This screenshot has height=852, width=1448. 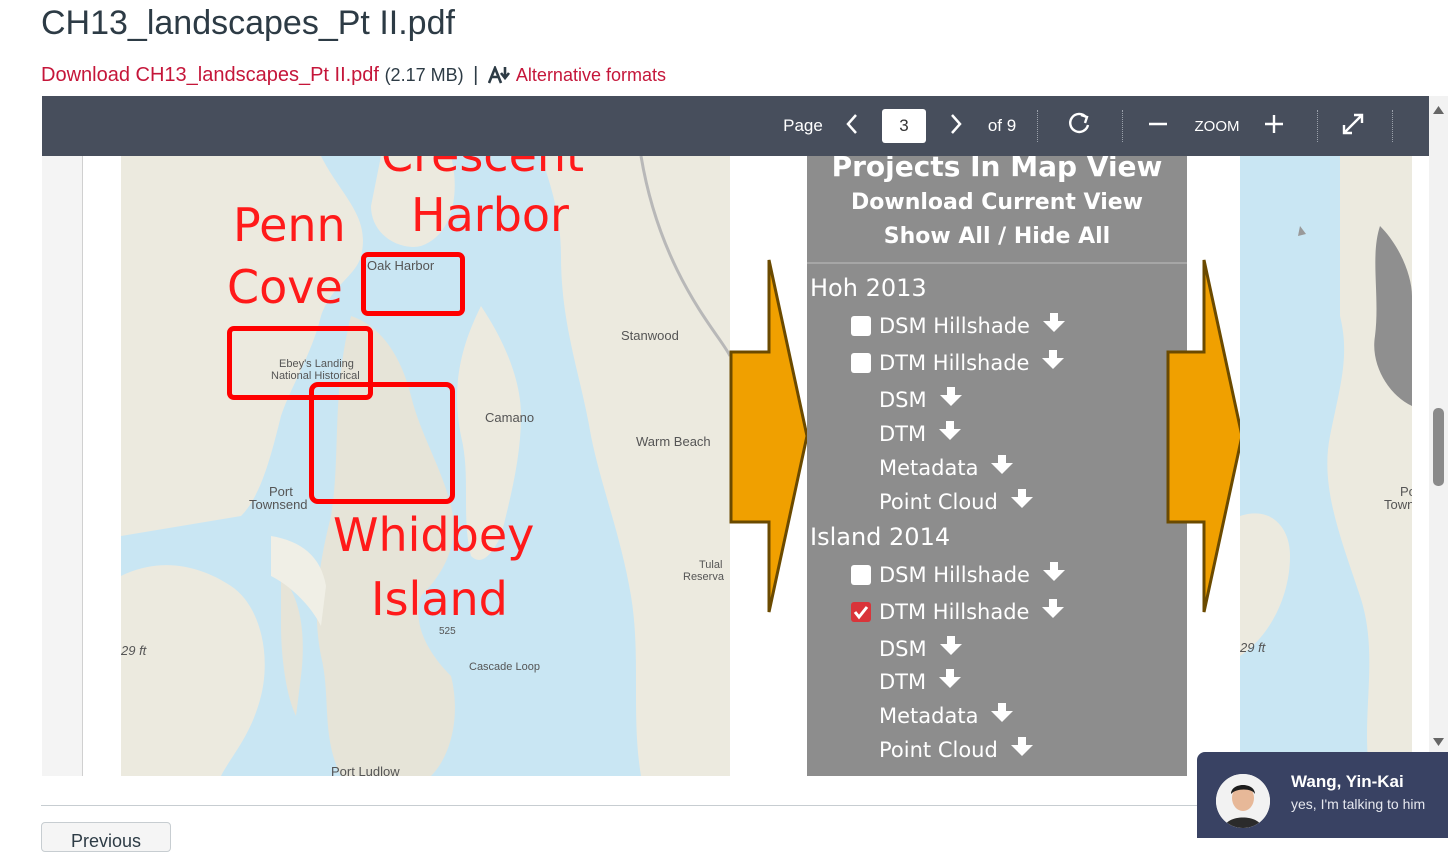 I want to click on hillshade-map-image: Port Townse 29 ft, so click(x=1326, y=466).